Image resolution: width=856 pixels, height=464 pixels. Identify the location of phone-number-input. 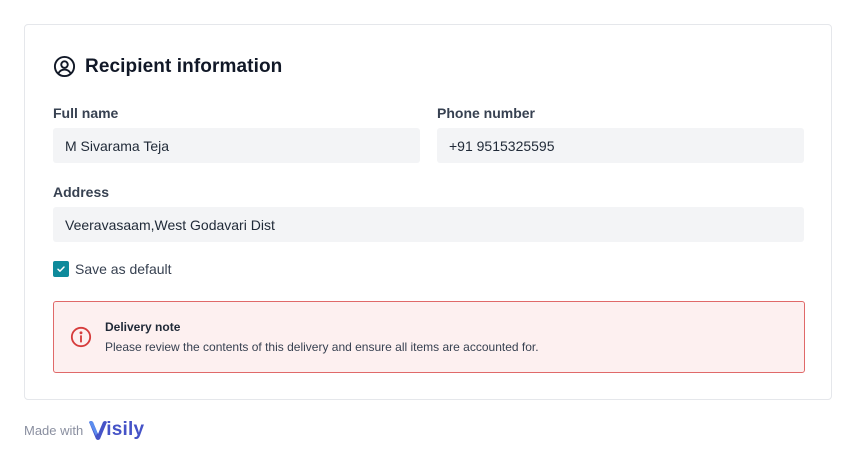
(620, 145).